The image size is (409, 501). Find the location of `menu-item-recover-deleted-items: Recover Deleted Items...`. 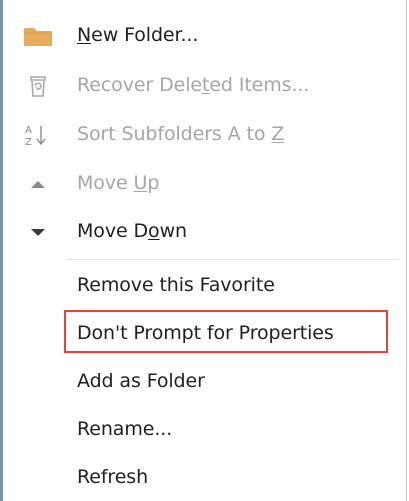

menu-item-recover-deleted-items: Recover Deleted Items... is located at coordinates (205, 85).